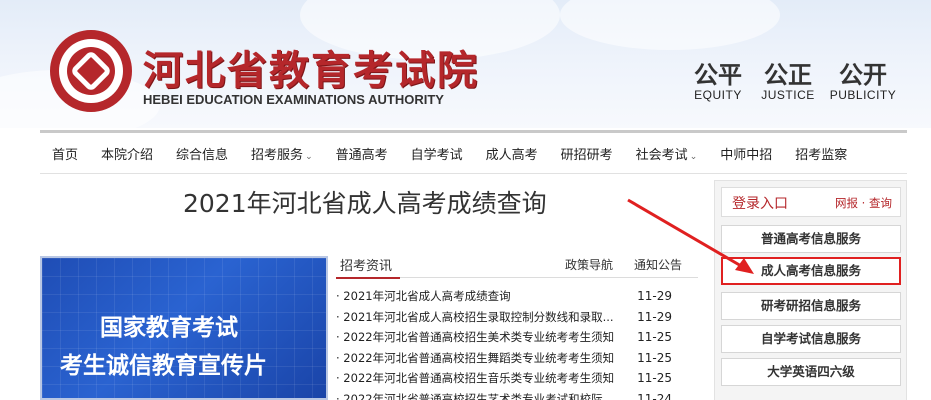 The height and width of the screenshot is (400, 931). I want to click on nav-item-social-exam: 社会考试 ⌄, so click(666, 153).